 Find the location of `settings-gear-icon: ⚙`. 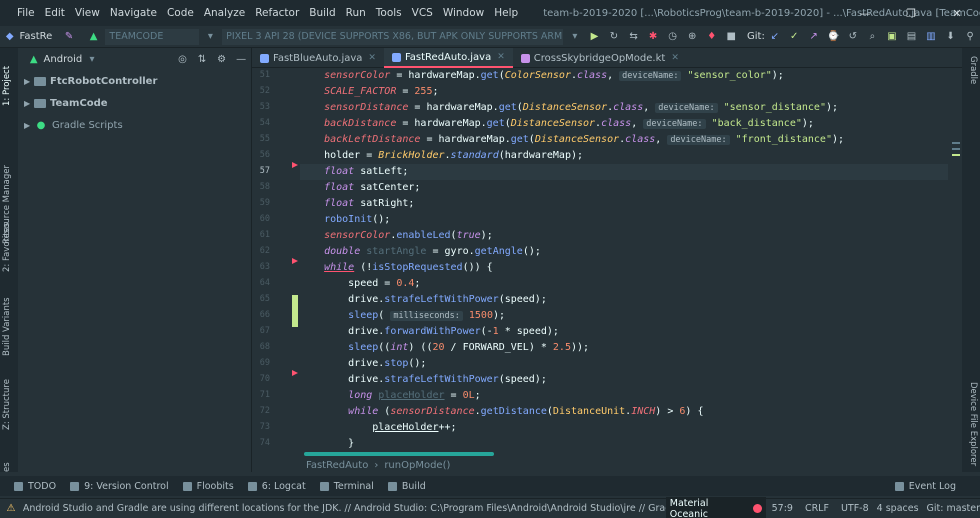

settings-gear-icon: ⚙ is located at coordinates (222, 59).